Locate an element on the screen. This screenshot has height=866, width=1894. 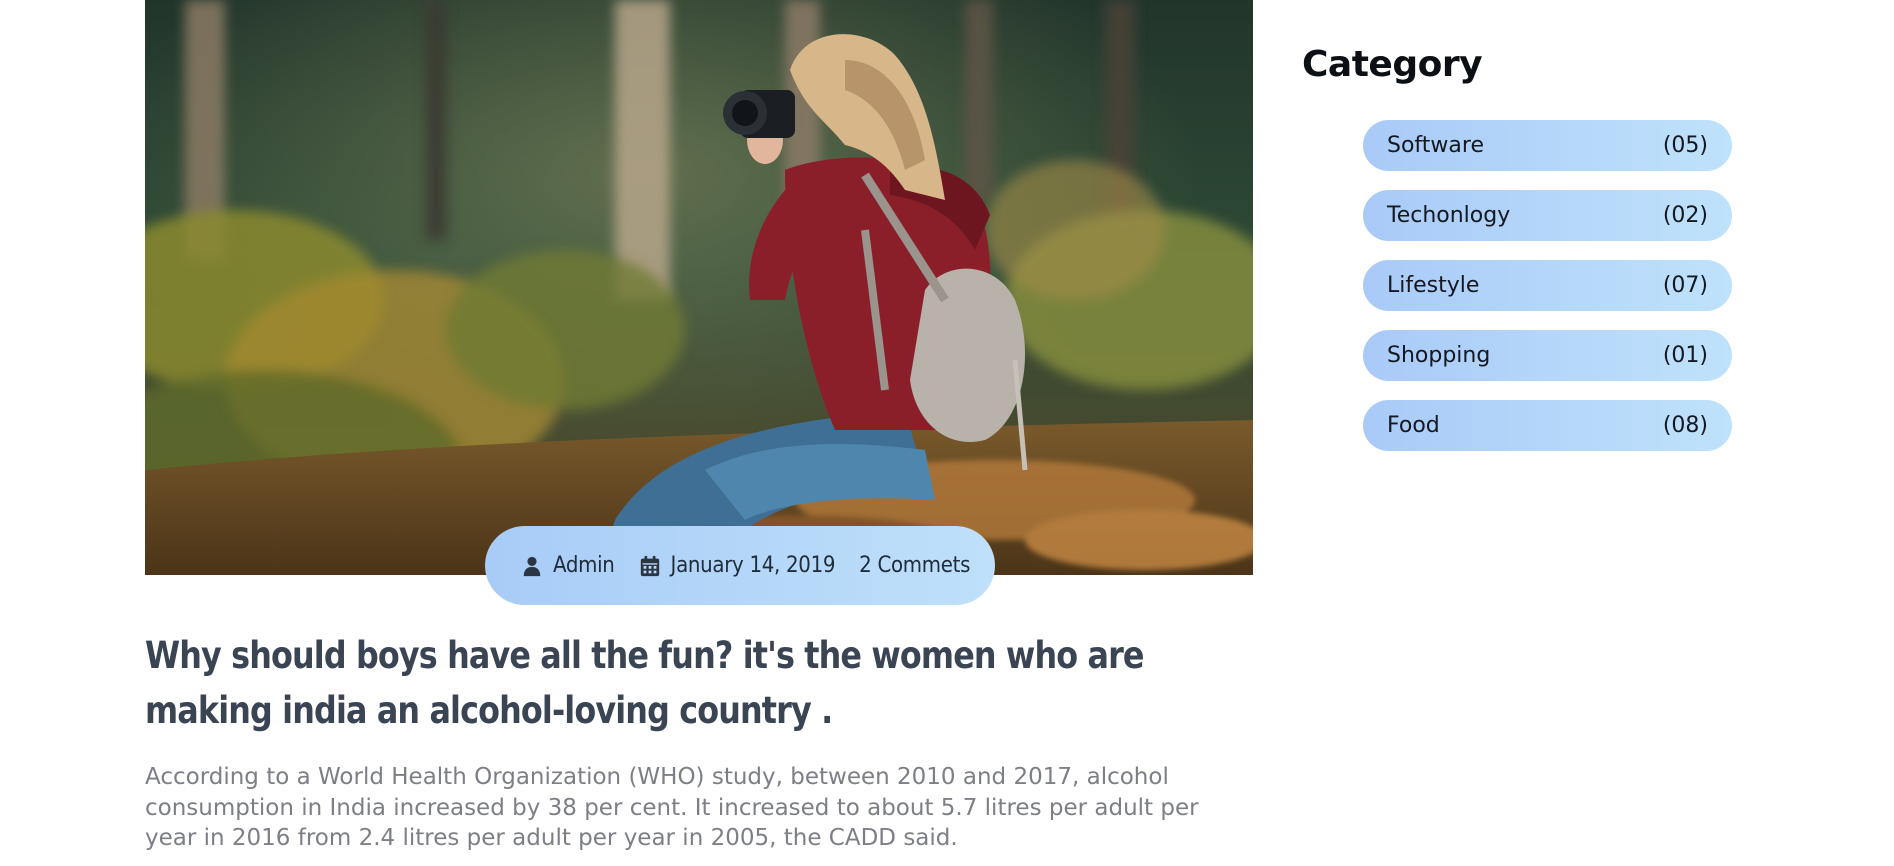
category-count: (07) is located at coordinates (1685, 285).